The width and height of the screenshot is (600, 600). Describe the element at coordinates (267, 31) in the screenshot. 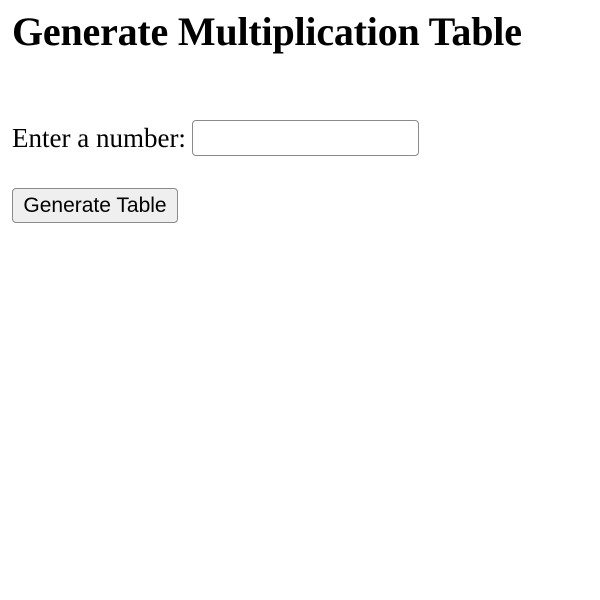

I see `page-title: Generate Multiplication Table` at that location.